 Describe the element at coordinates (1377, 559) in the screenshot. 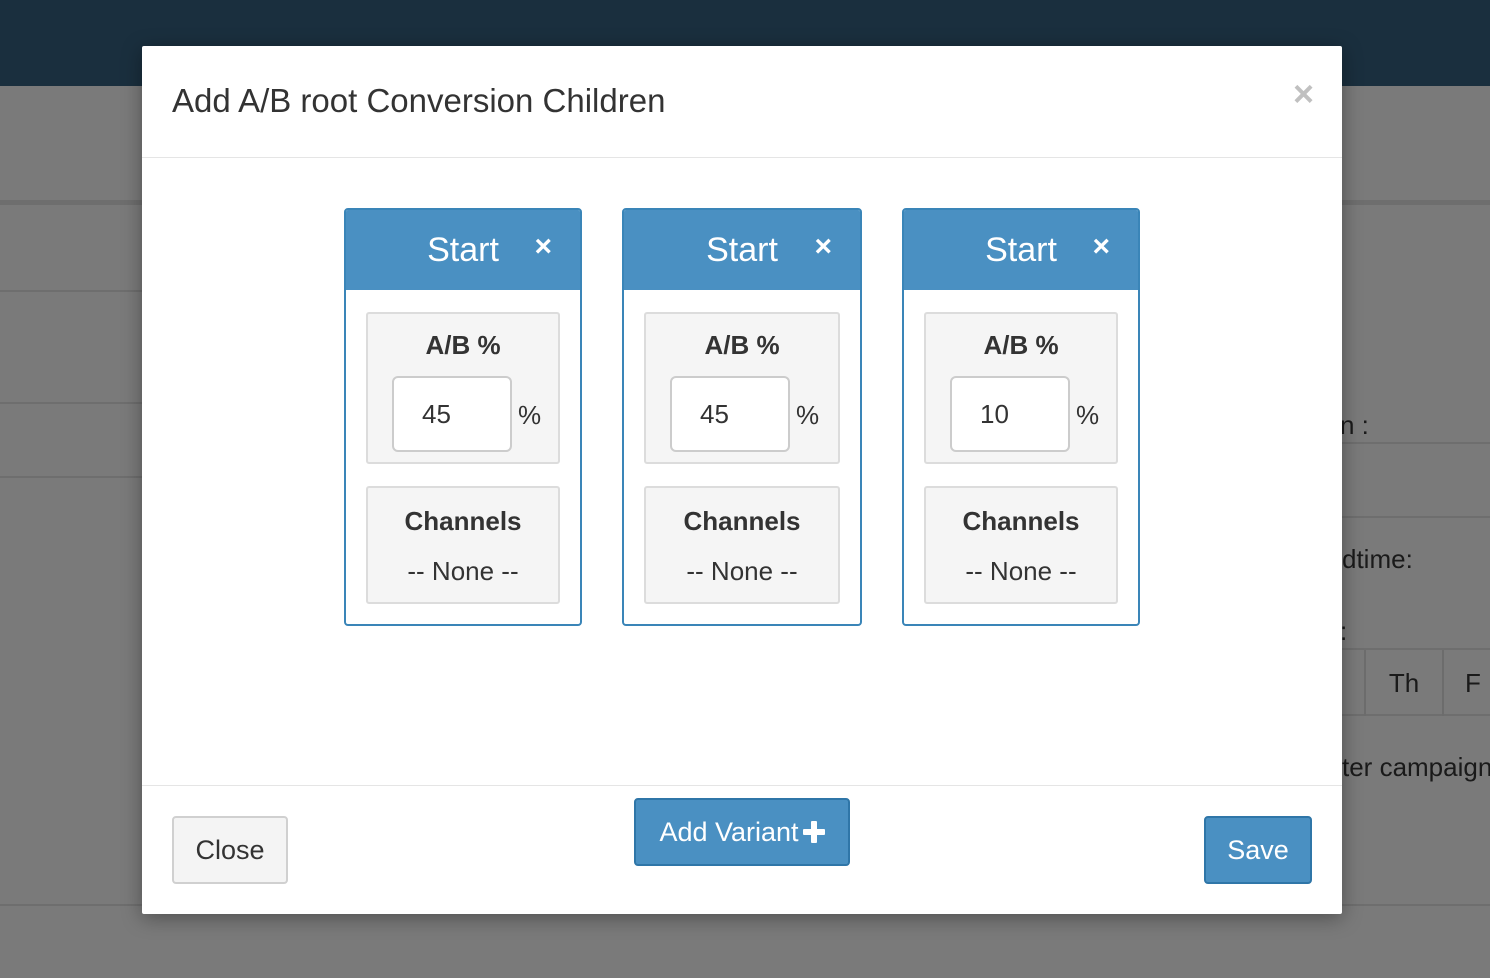

I see `background-label: dtime:` at that location.